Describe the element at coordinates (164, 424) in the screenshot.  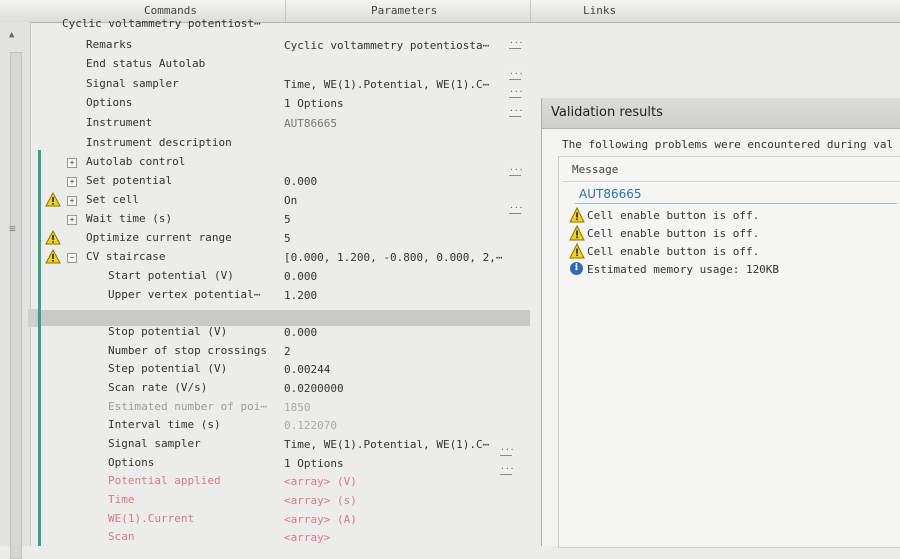
I see `row-name: Interval time (s)` at that location.